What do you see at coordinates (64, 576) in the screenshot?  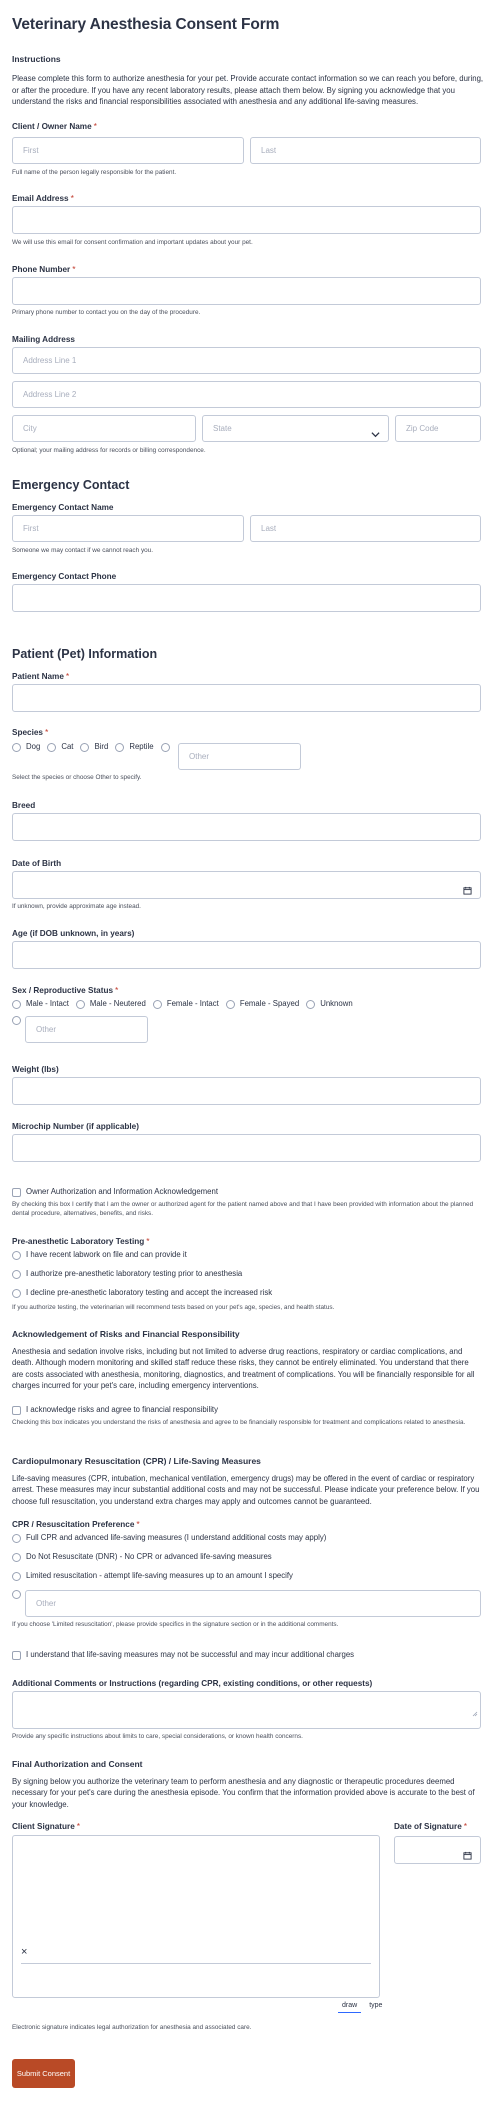 I see `emergency-phone-label: Emergency Contact Phone` at bounding box center [64, 576].